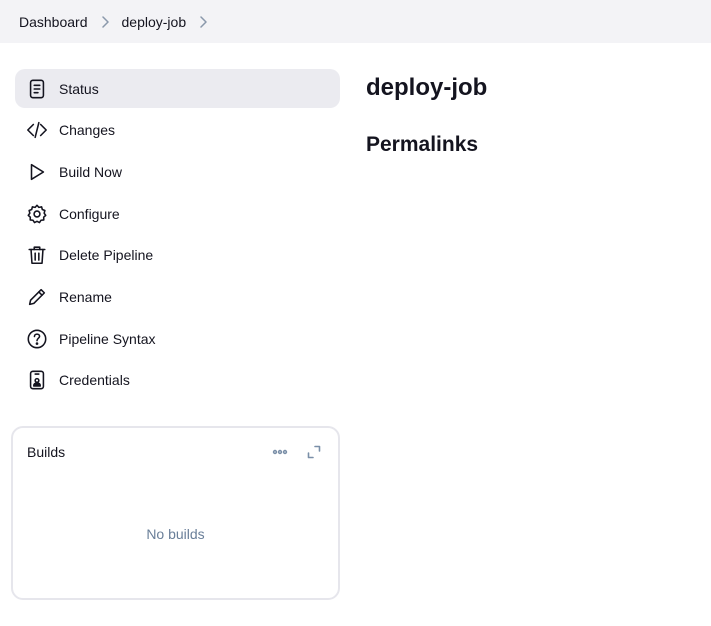 Image resolution: width=711 pixels, height=626 pixels. I want to click on document-icon, so click(37, 89).